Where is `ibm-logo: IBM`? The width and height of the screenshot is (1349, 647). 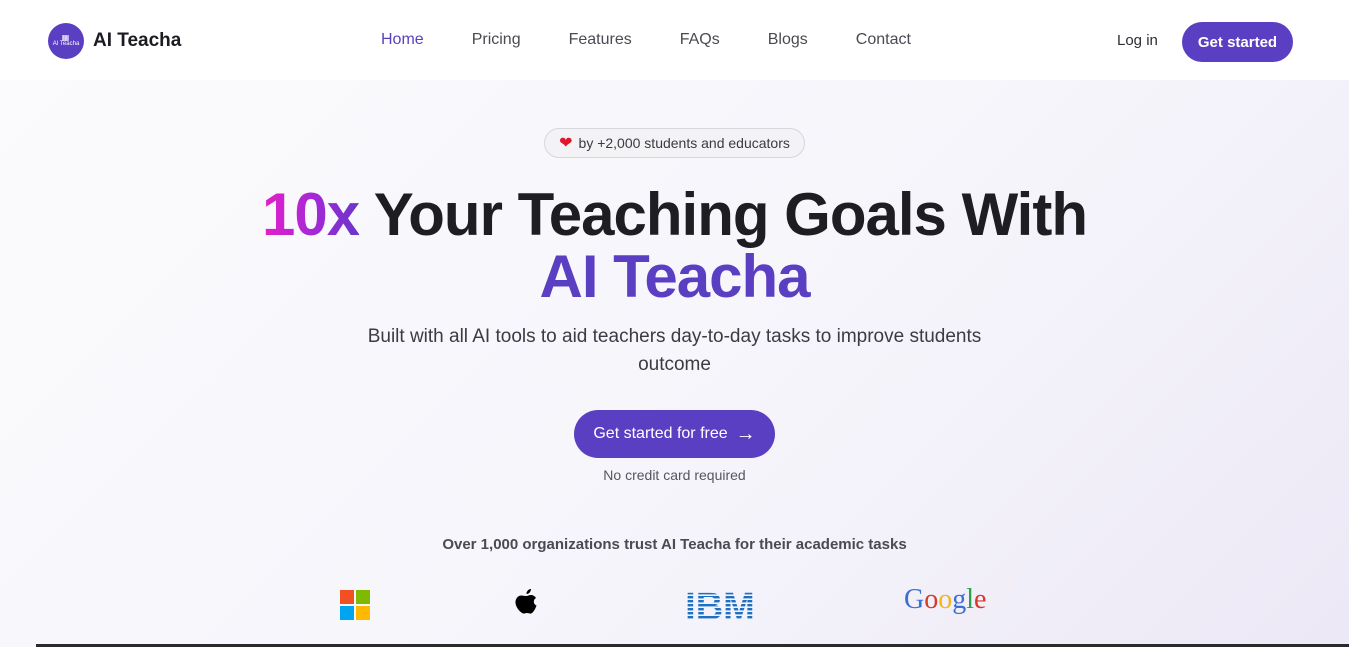
ibm-logo: IBM is located at coordinates (720, 607).